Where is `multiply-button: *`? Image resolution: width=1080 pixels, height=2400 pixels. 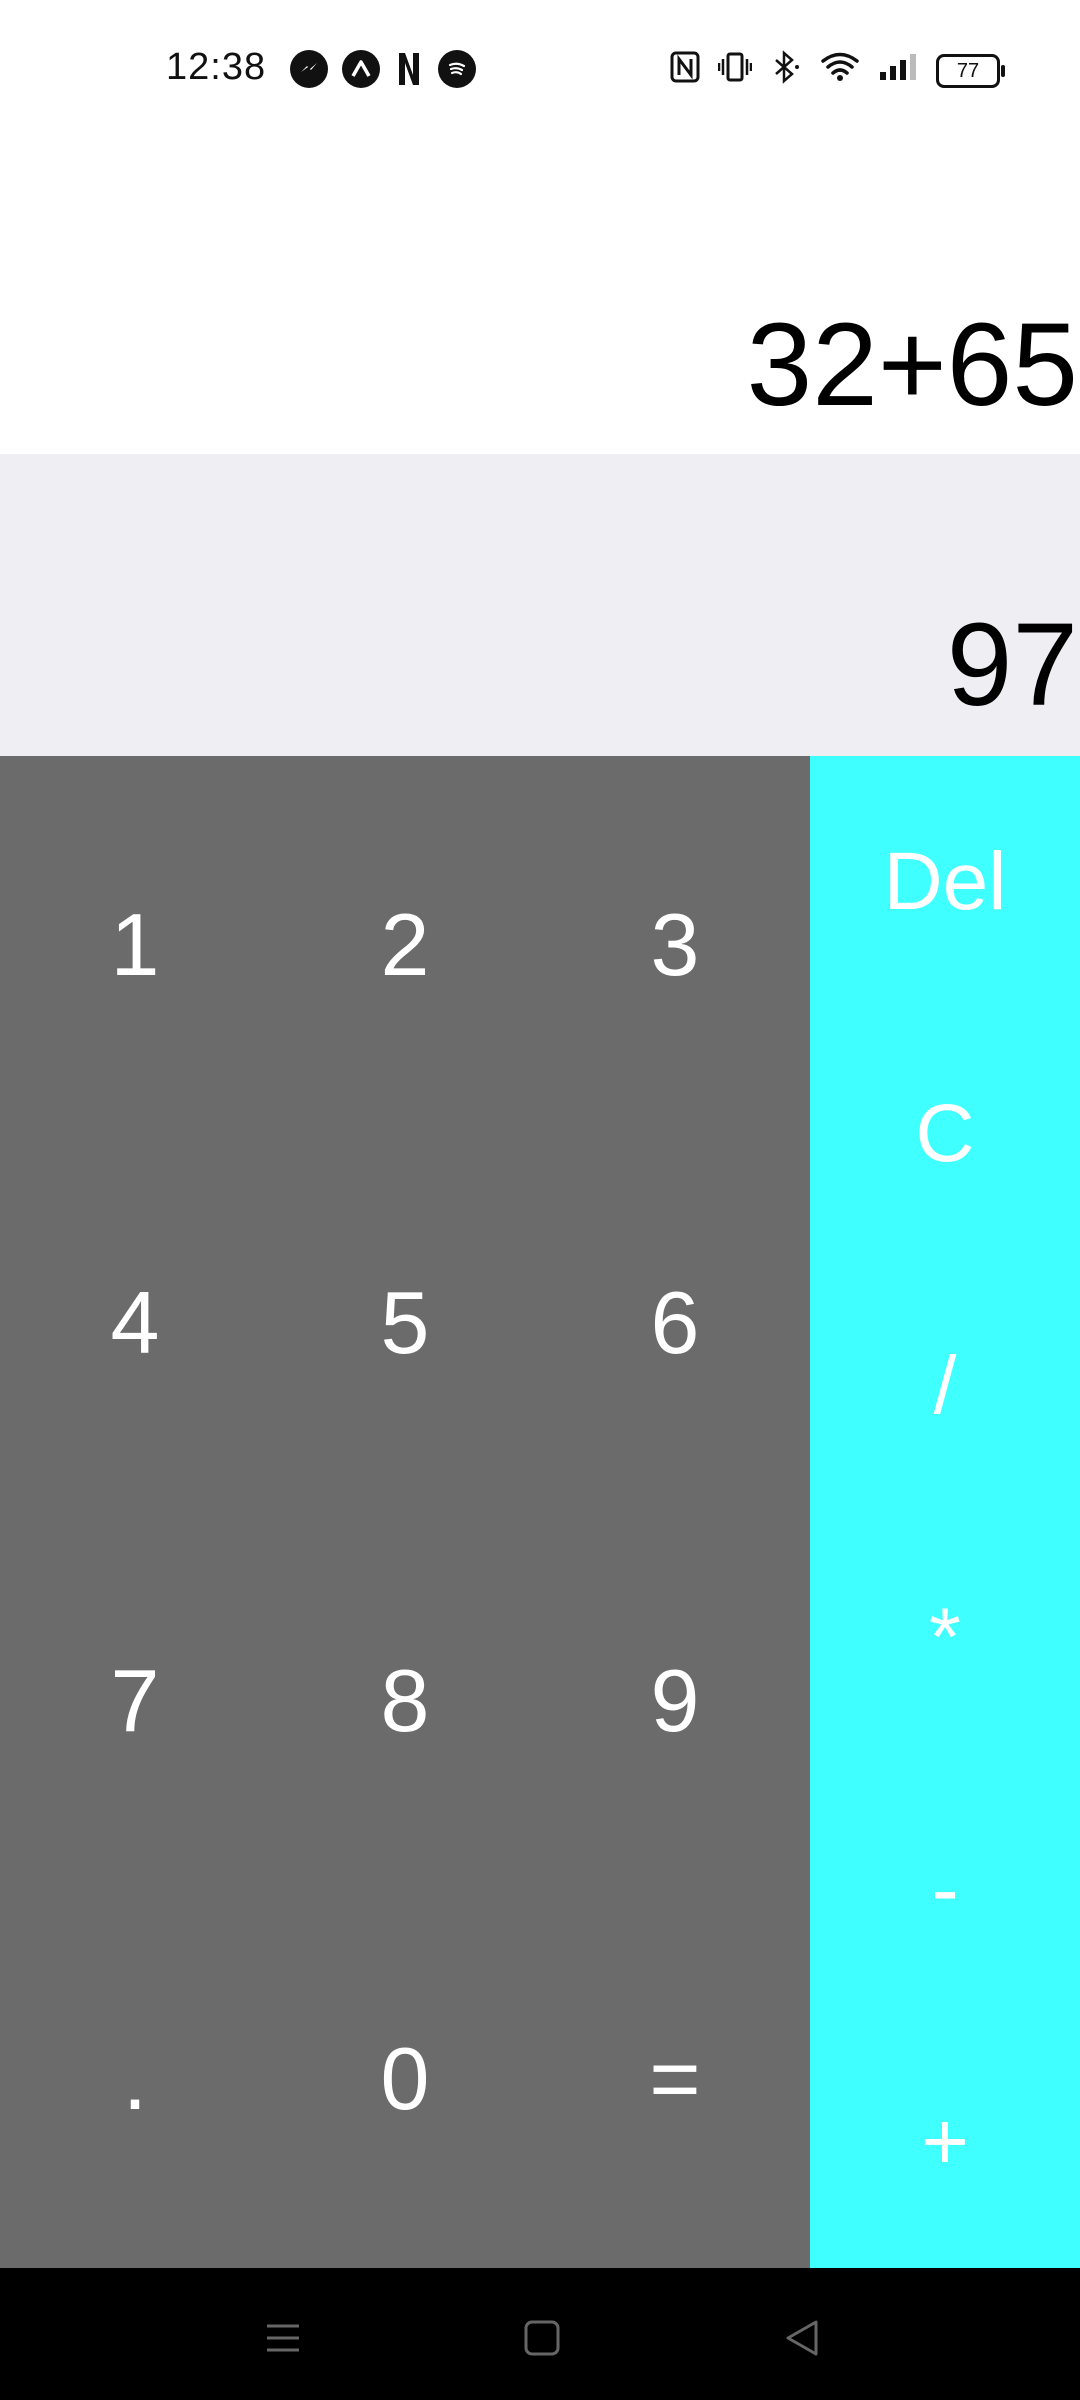 multiply-button: * is located at coordinates (945, 1638).